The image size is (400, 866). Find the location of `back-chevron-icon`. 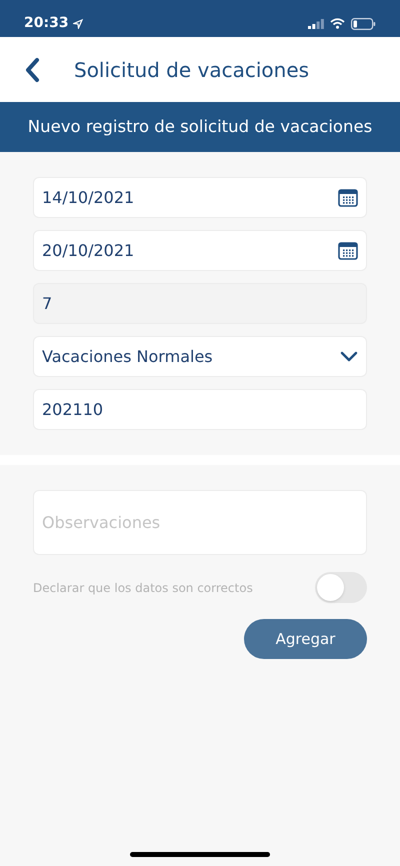

back-chevron-icon is located at coordinates (32, 69).